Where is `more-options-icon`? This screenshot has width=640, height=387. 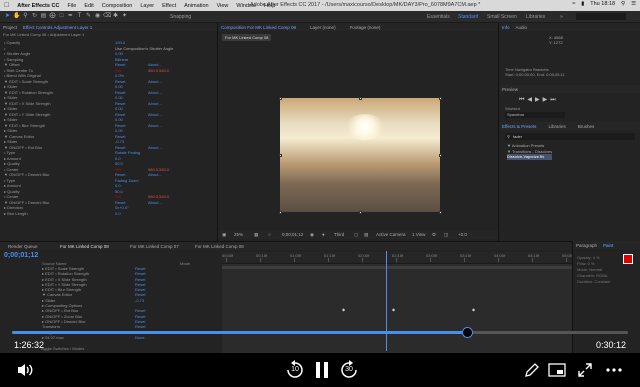
more-options-icon is located at coordinates (614, 370).